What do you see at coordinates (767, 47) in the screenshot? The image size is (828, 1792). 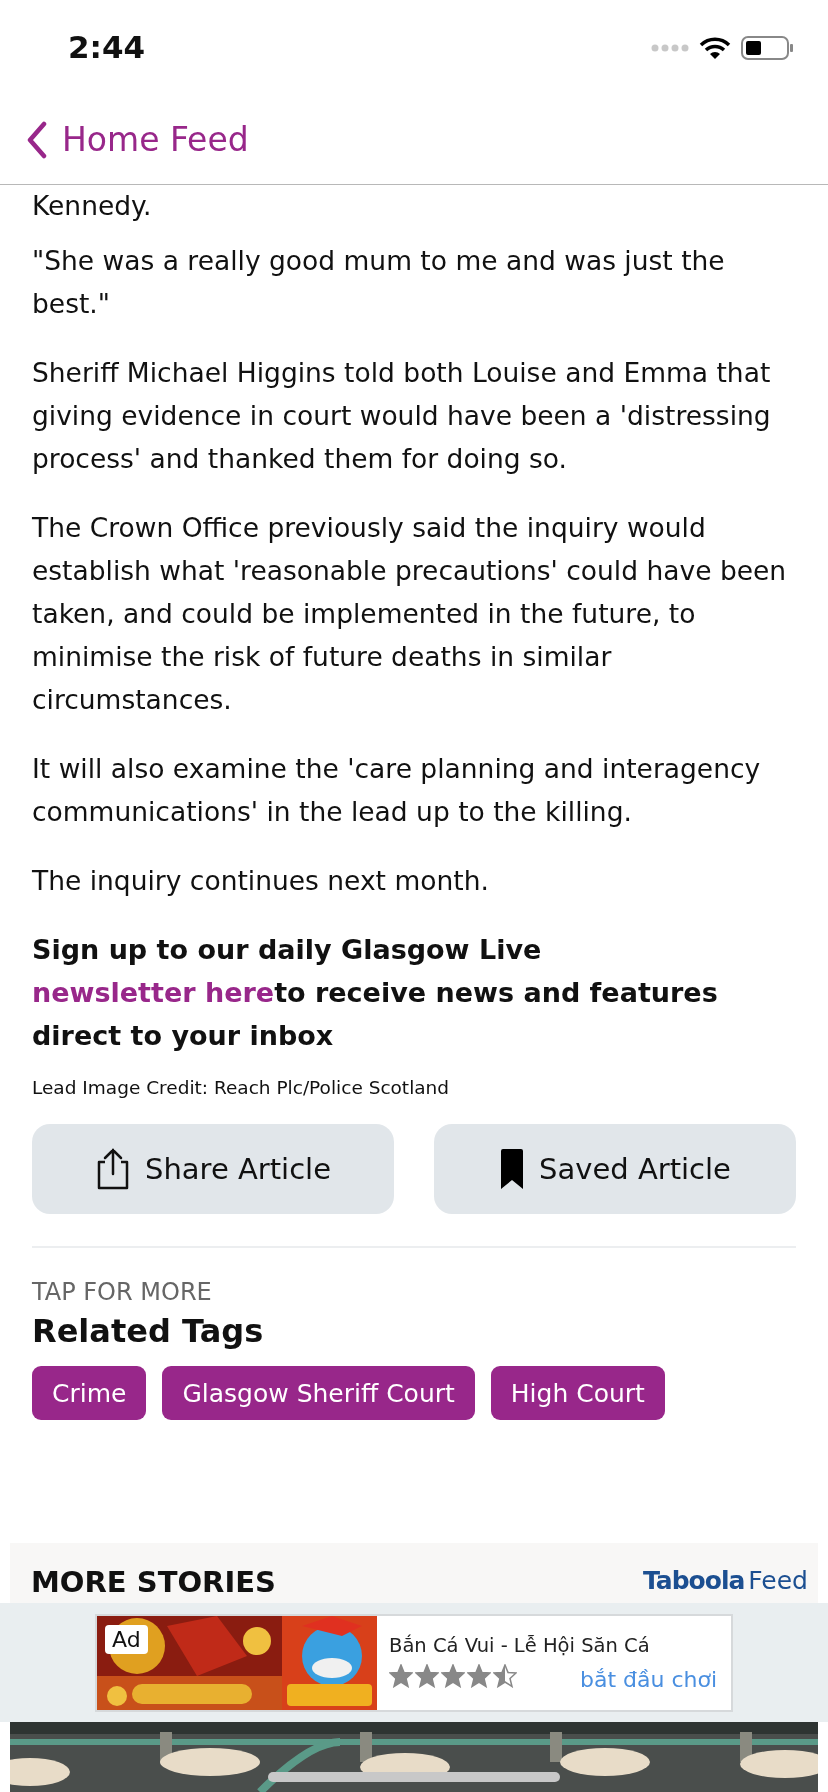 I see `battery-icon` at bounding box center [767, 47].